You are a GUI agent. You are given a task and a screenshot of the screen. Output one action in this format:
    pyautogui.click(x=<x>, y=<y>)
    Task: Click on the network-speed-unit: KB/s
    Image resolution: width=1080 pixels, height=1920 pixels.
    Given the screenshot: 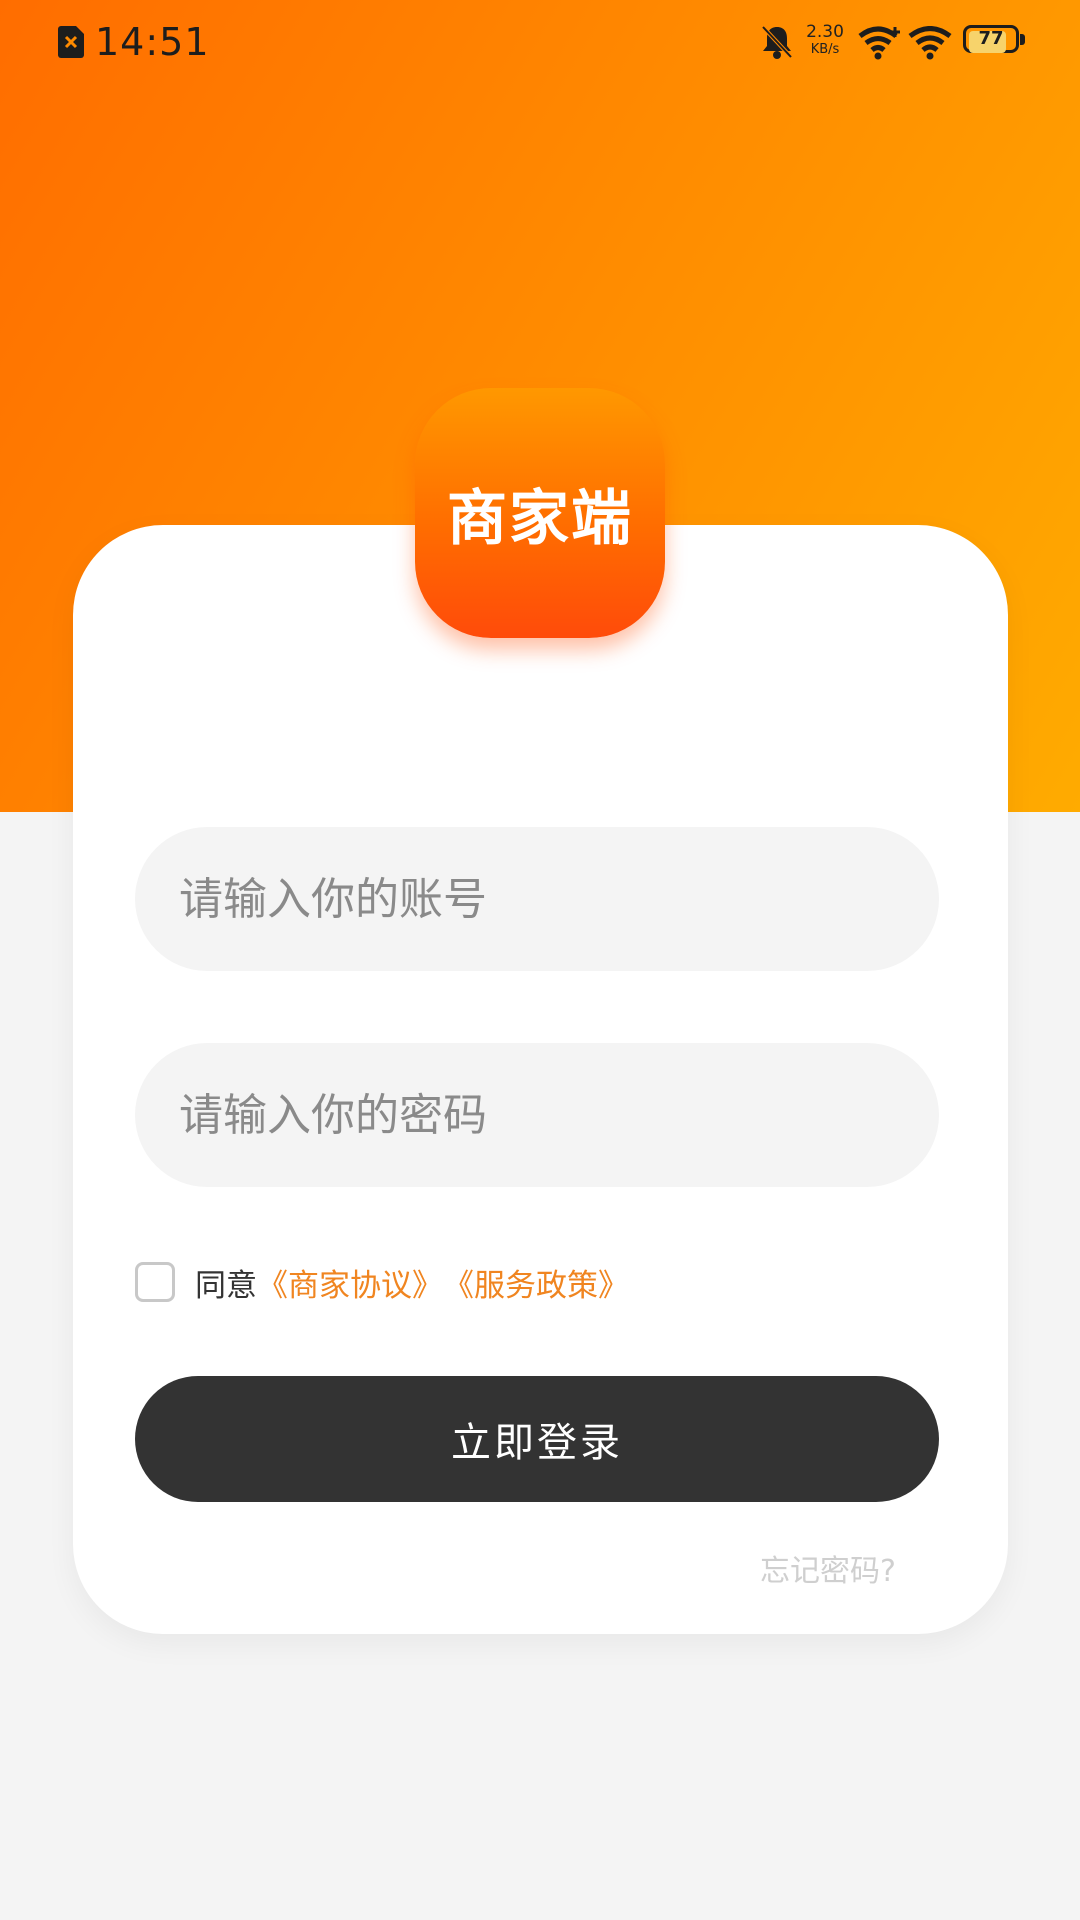 What is the action you would take?
    pyautogui.click(x=825, y=49)
    